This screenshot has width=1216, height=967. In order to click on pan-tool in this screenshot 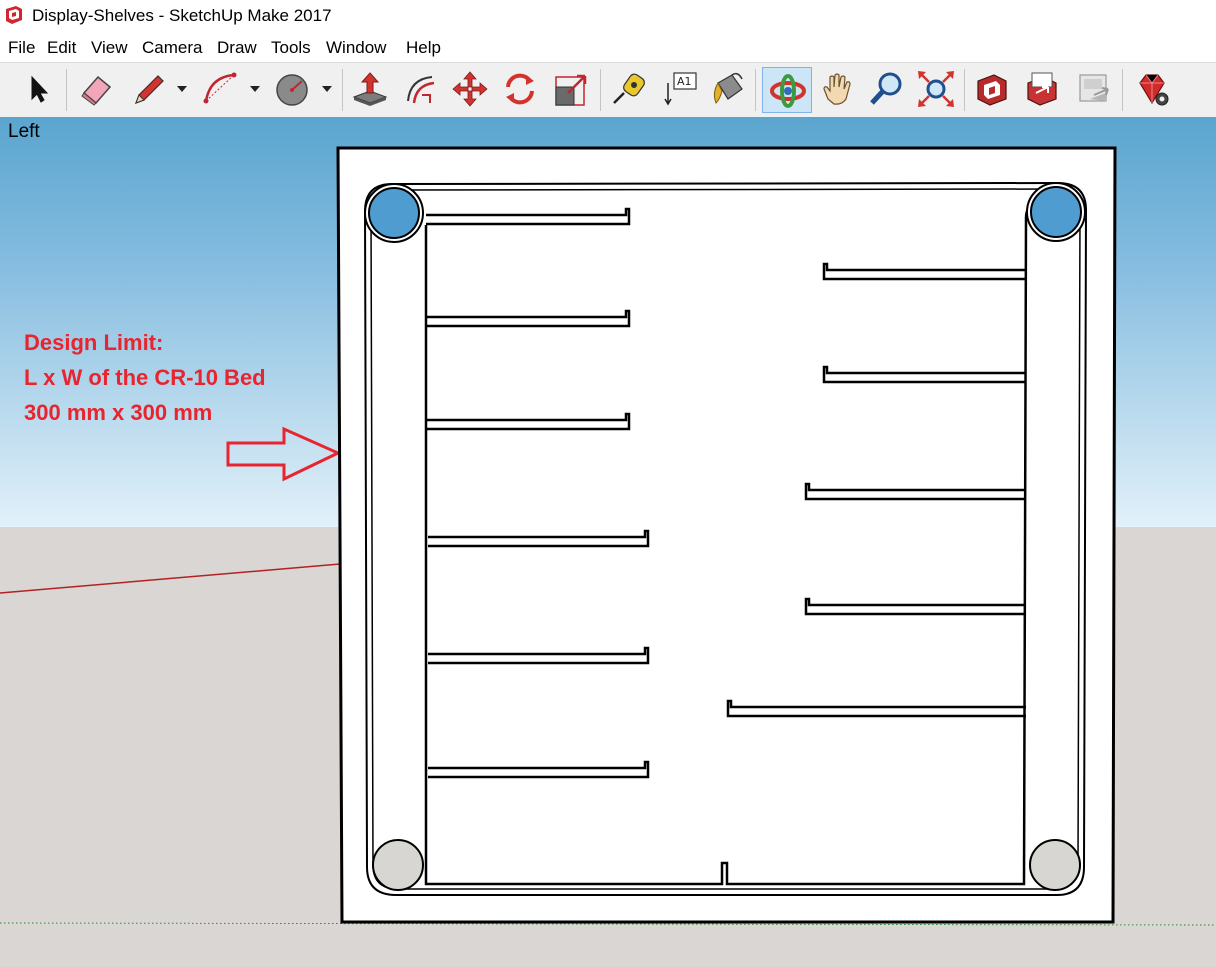, I will do `click(838, 89)`.